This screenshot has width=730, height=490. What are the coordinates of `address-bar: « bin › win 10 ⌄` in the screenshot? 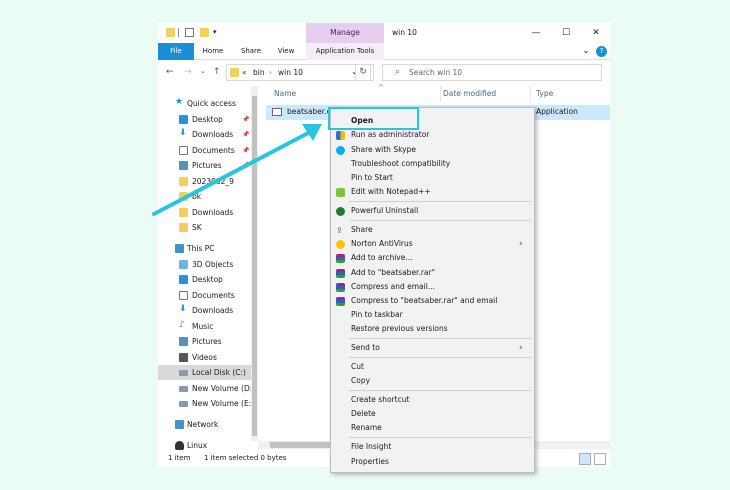 It's located at (300, 72).